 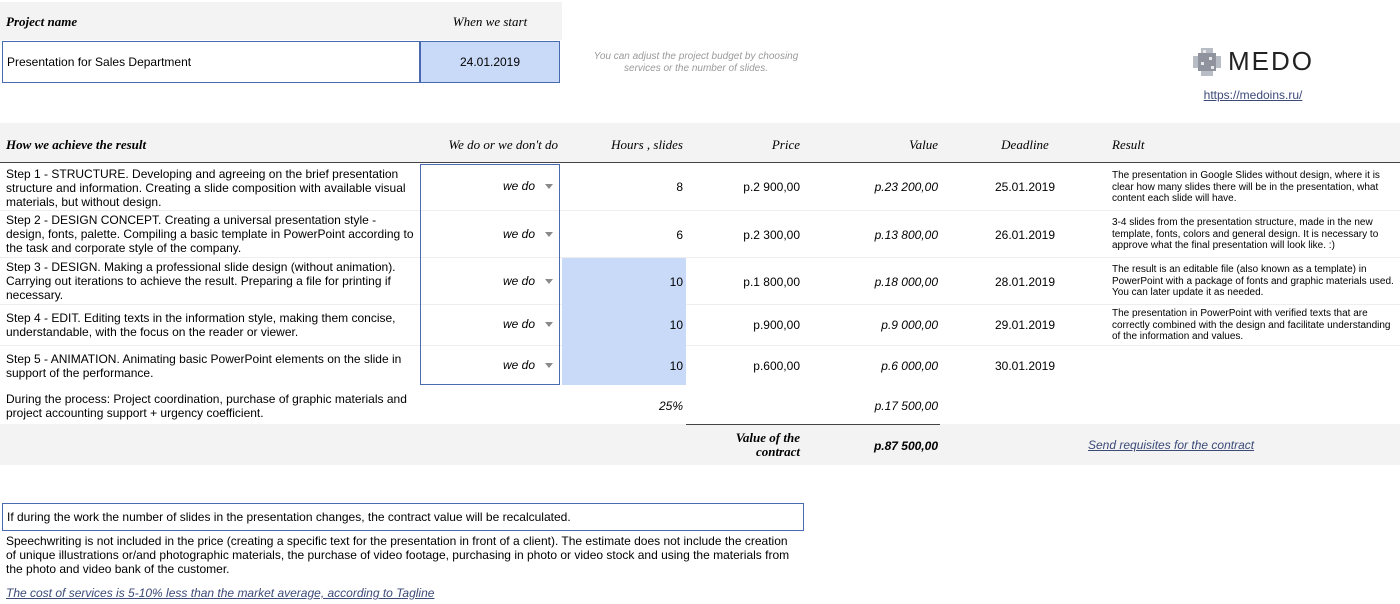 I want to click on step-2-price: p.2 300,00, so click(x=771, y=235).